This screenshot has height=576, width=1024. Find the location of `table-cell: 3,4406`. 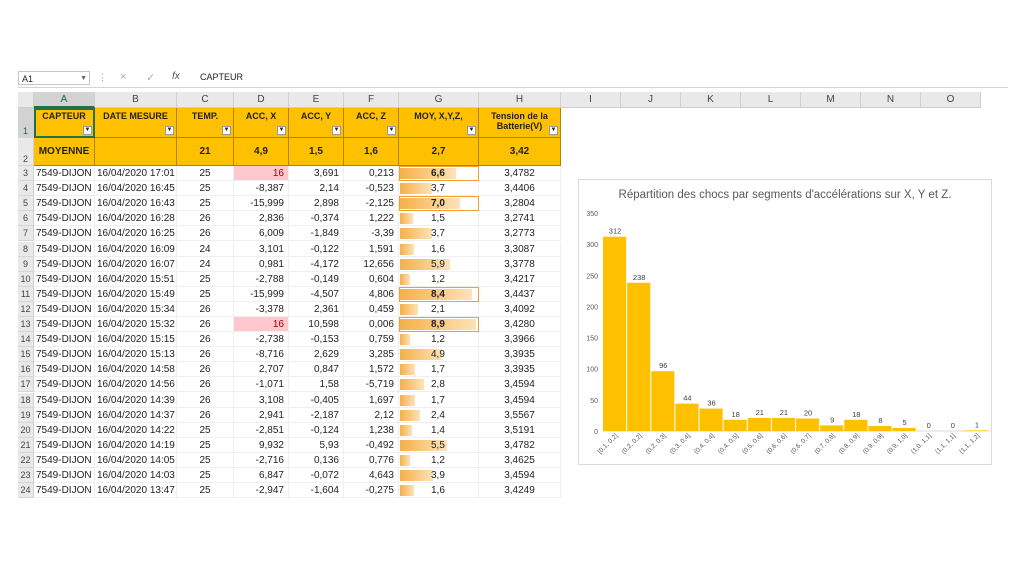

table-cell: 3,4406 is located at coordinates (520, 189).